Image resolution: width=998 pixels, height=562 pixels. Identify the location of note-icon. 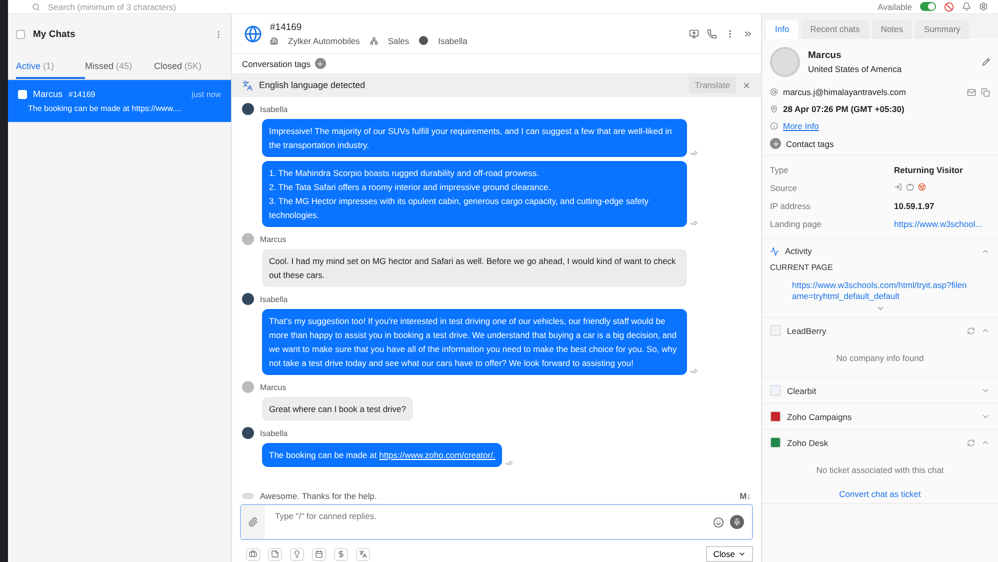
(275, 554).